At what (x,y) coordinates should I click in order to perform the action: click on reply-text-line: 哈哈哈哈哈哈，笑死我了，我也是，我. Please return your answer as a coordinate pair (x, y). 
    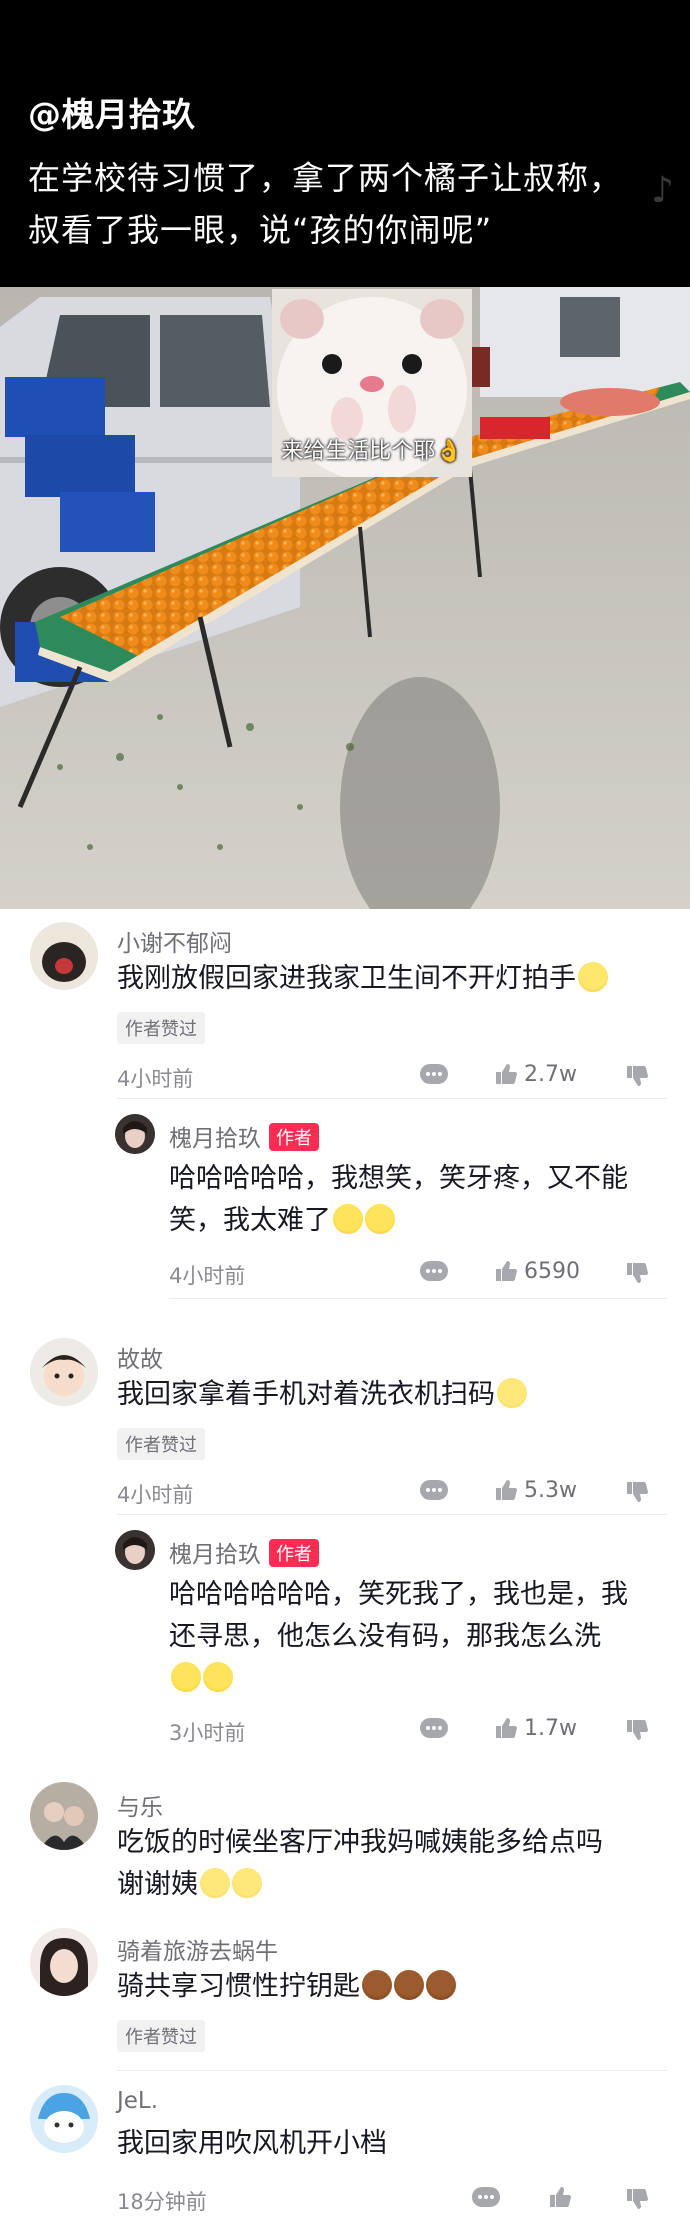
    Looking at the image, I should click on (398, 1594).